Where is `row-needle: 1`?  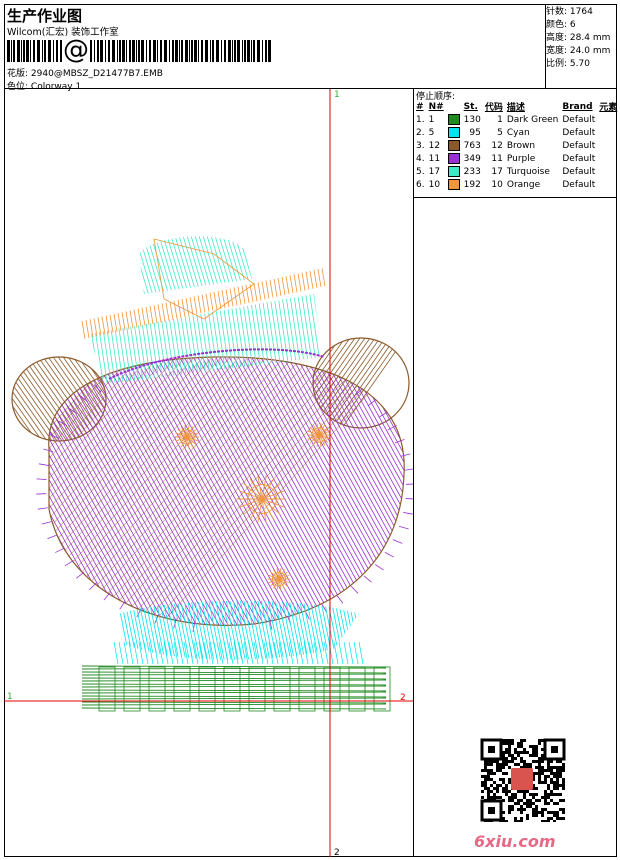 row-needle: 1 is located at coordinates (431, 119).